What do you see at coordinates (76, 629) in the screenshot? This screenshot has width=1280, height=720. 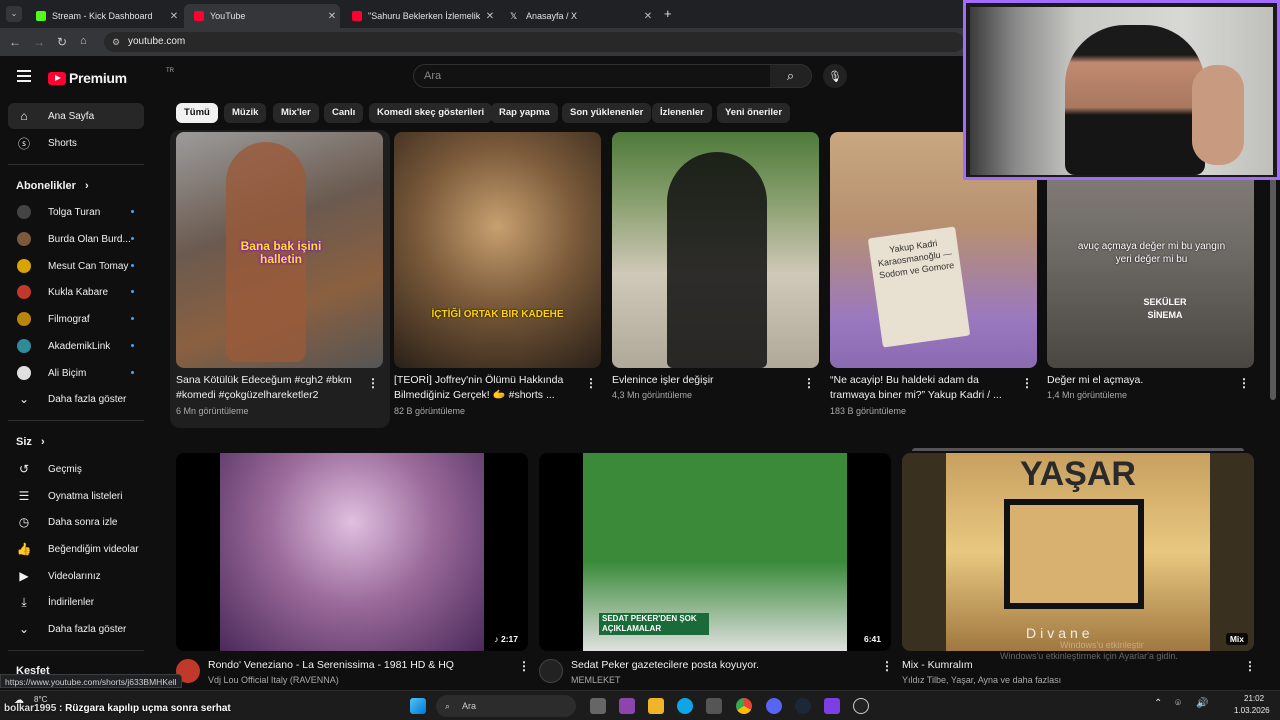 I see `show-more-you: ⌄ Daha fazla göster` at bounding box center [76, 629].